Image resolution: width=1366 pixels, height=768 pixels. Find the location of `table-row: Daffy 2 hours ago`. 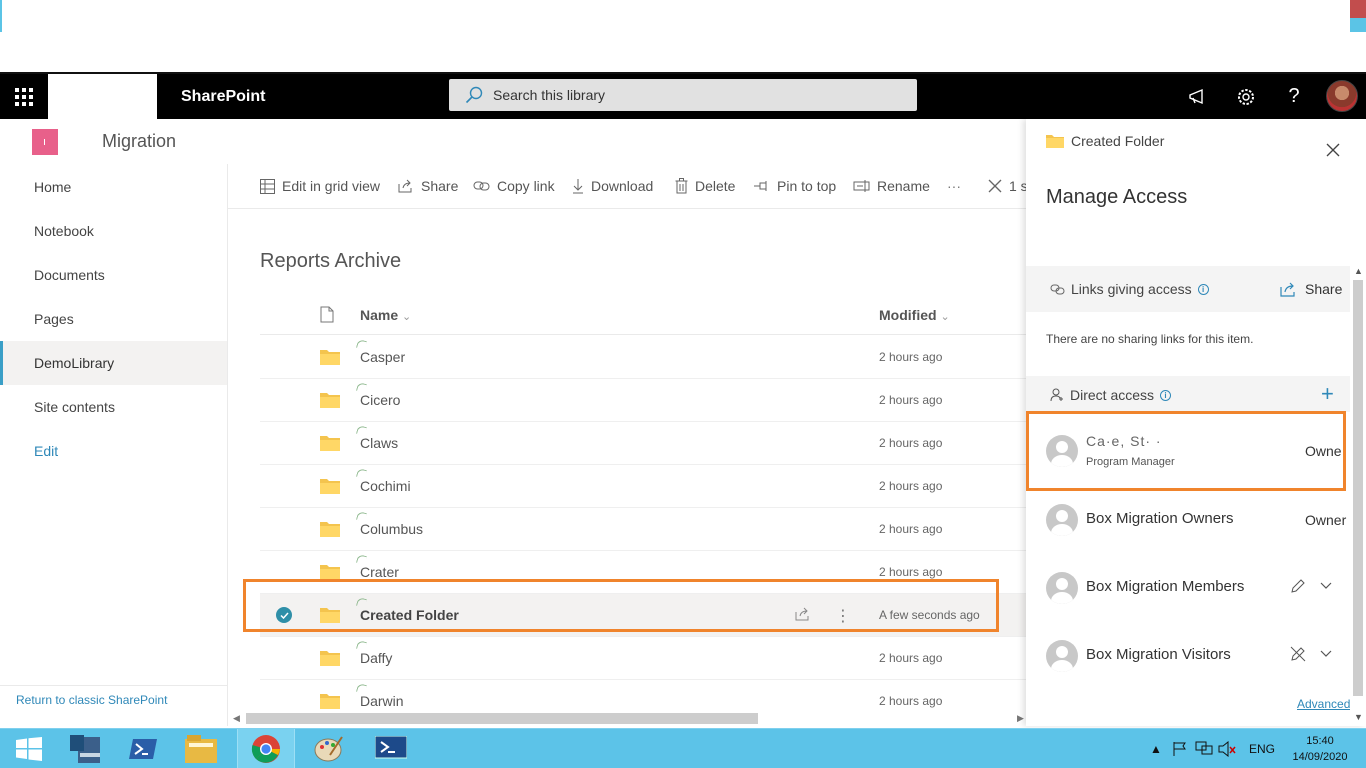

table-row: Daffy 2 hours ago is located at coordinates (643, 658).